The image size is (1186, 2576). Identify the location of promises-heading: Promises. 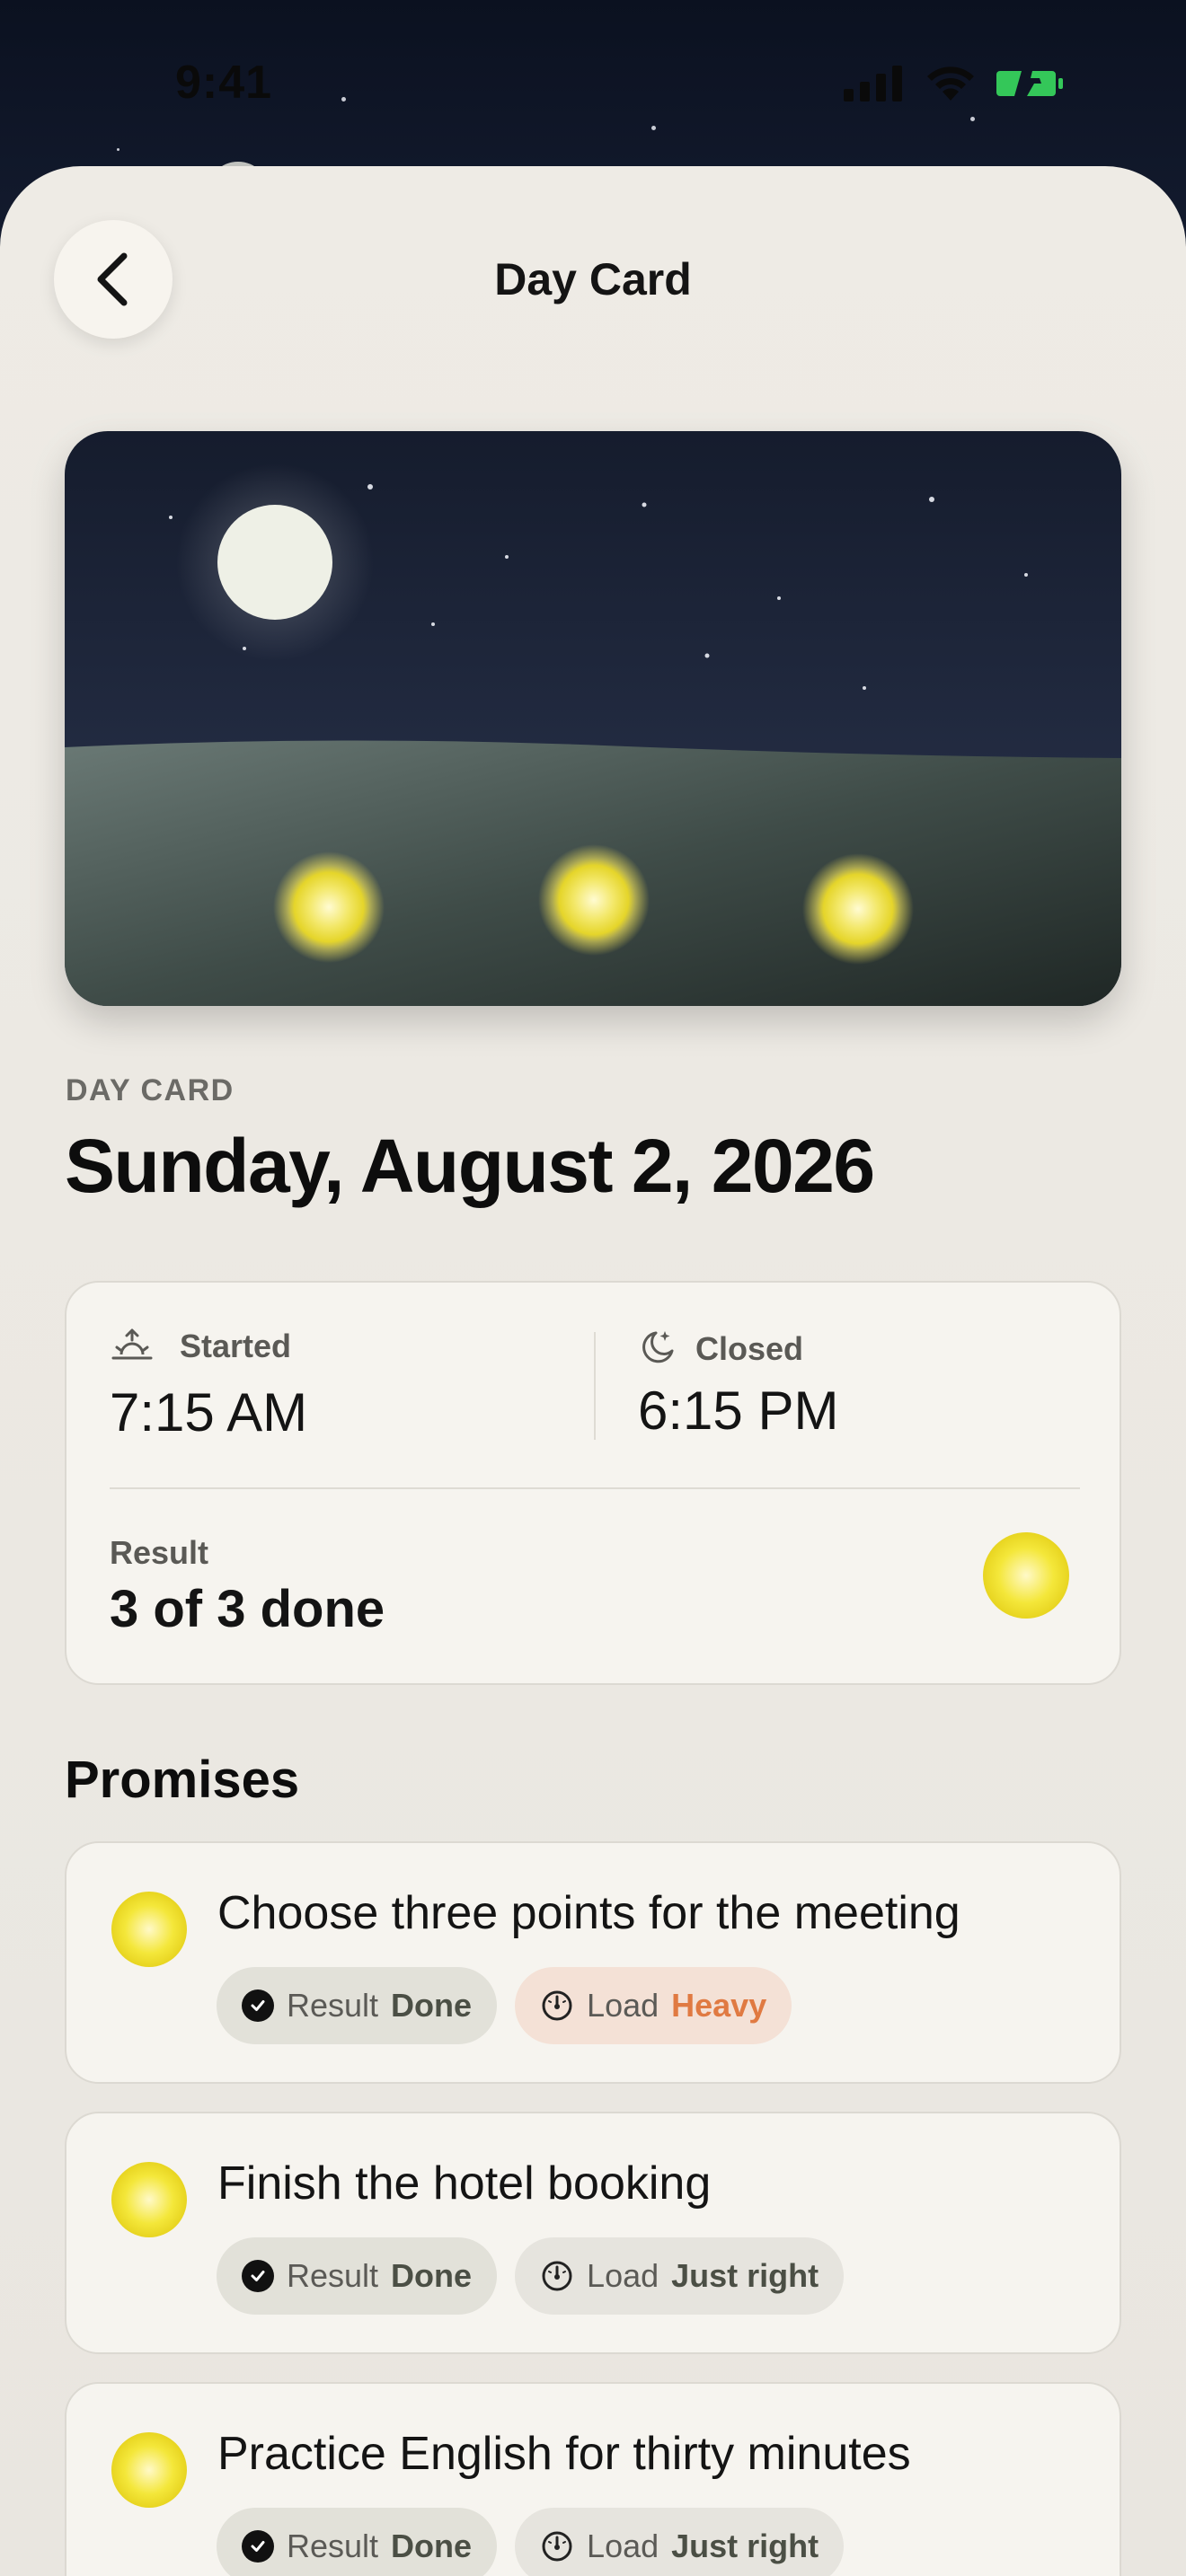
(182, 1780).